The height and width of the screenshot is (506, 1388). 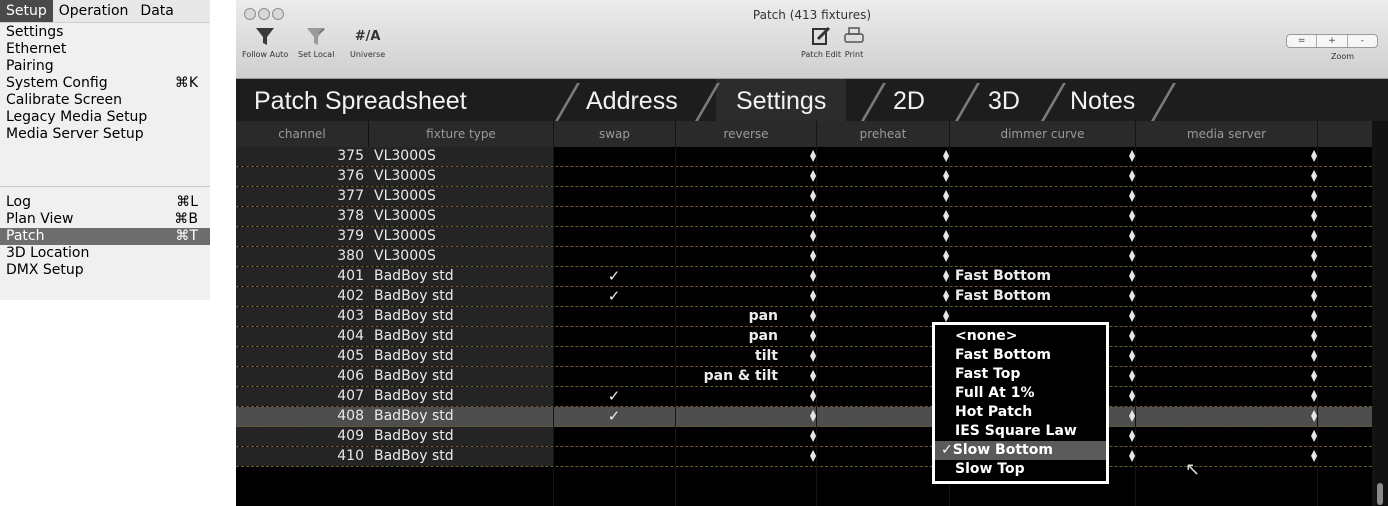 I want to click on dropdown-option-none: <none>, so click(x=1020, y=336).